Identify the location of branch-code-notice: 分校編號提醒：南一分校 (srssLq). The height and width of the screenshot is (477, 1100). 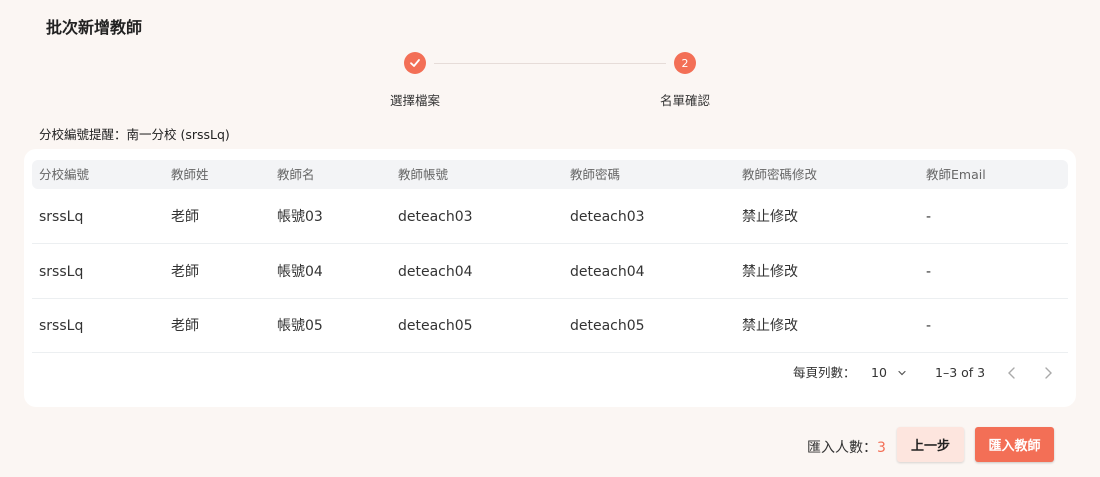
(134, 134).